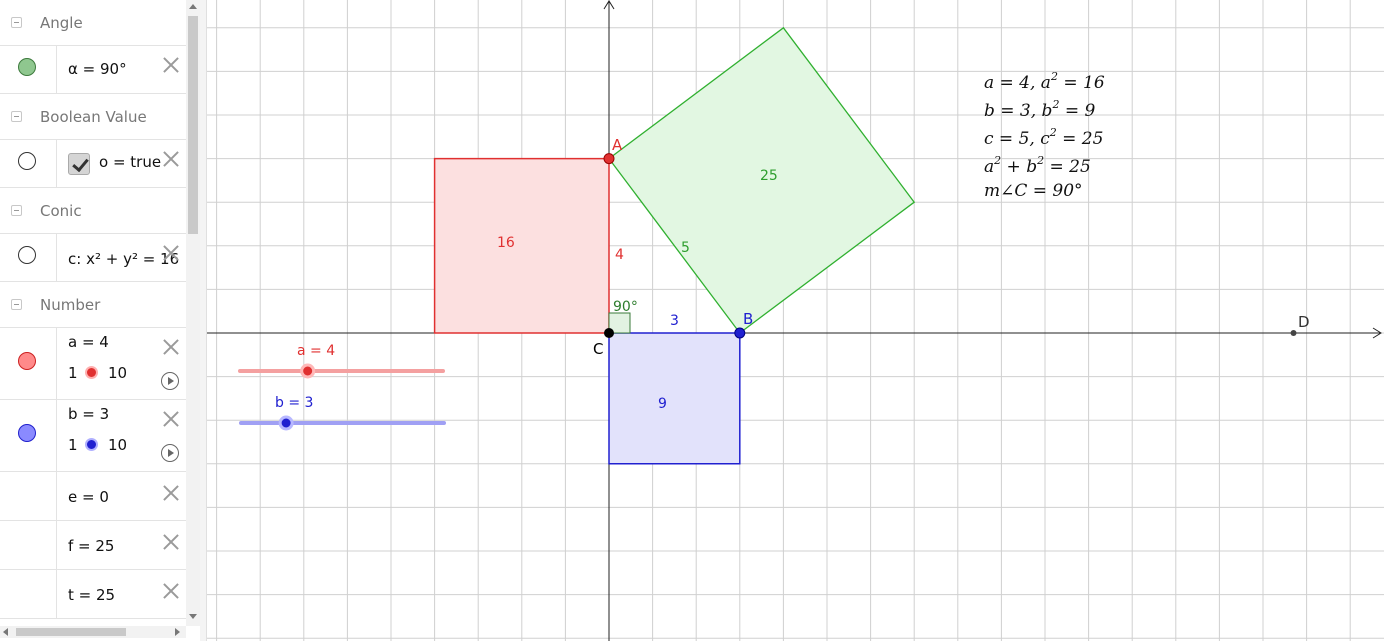 The width and height of the screenshot is (1384, 641). I want to click on category-label: Number, so click(70, 305).